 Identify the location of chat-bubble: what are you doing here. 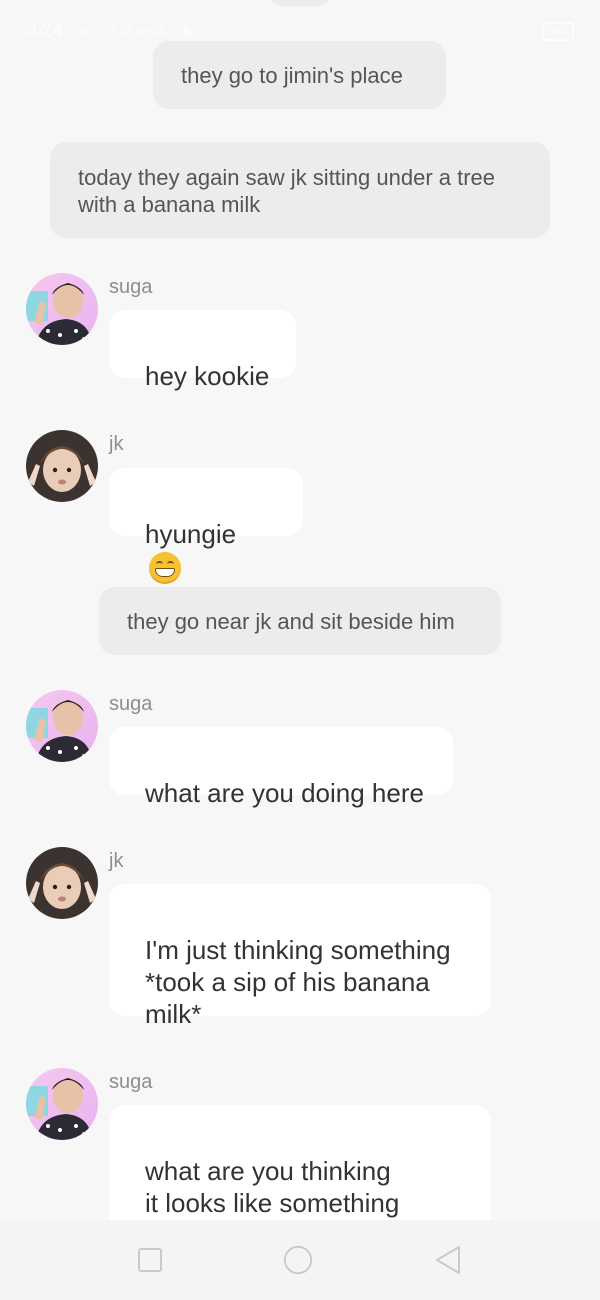
(281, 767).